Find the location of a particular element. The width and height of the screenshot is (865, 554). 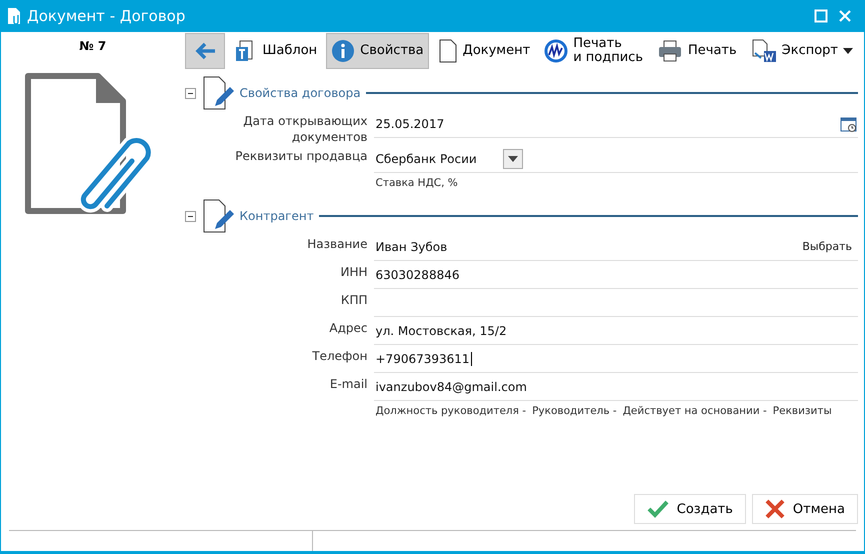

input-field: ivanzubov84@gmail.com is located at coordinates (616, 387).